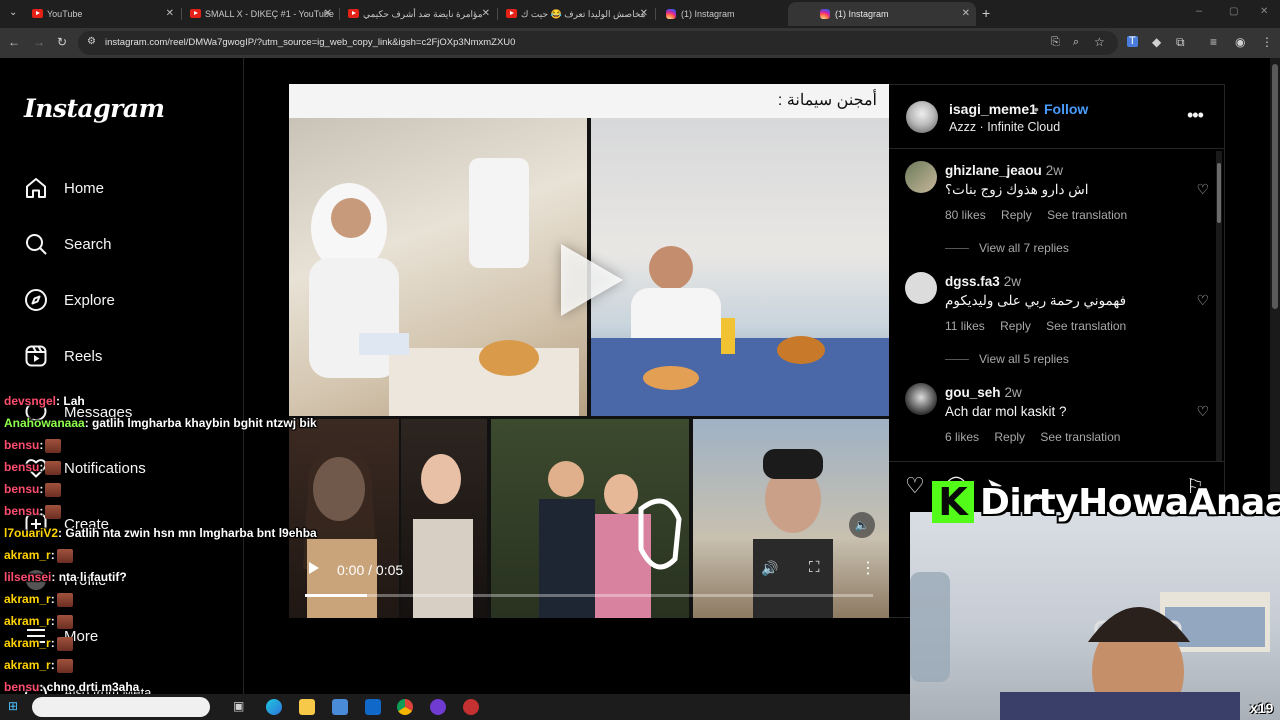 The width and height of the screenshot is (1280, 720). Describe the element at coordinates (922, 117) in the screenshot. I see `author-avatar` at that location.